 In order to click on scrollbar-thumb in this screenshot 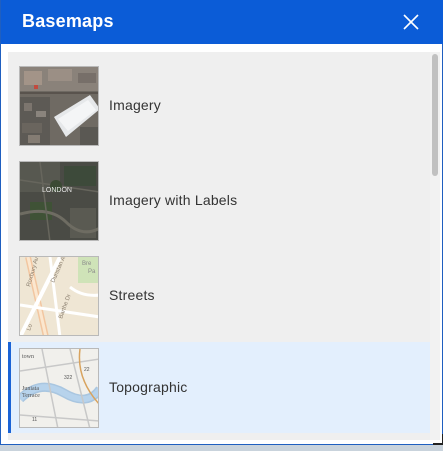, I will do `click(435, 115)`.